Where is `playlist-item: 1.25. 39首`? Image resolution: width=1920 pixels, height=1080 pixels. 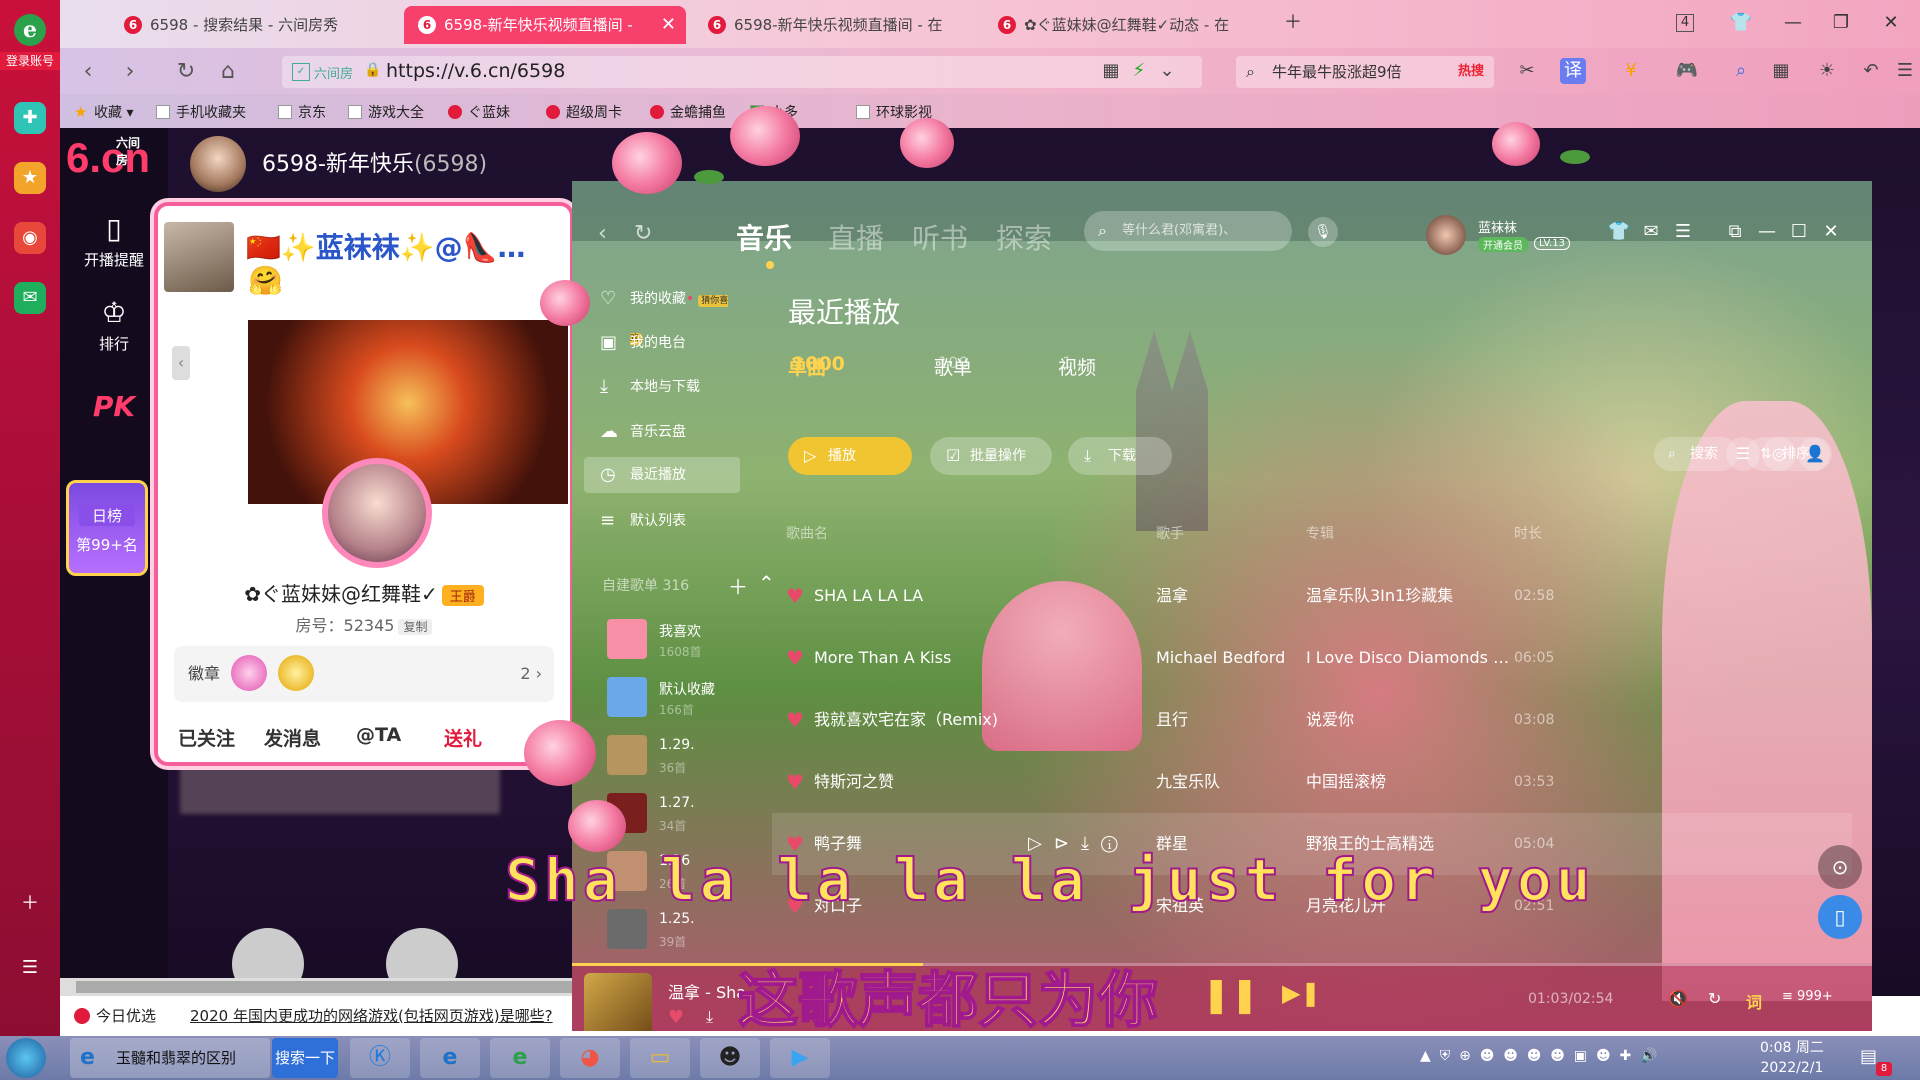
playlist-item: 1.25. 39首 is located at coordinates (687, 933).